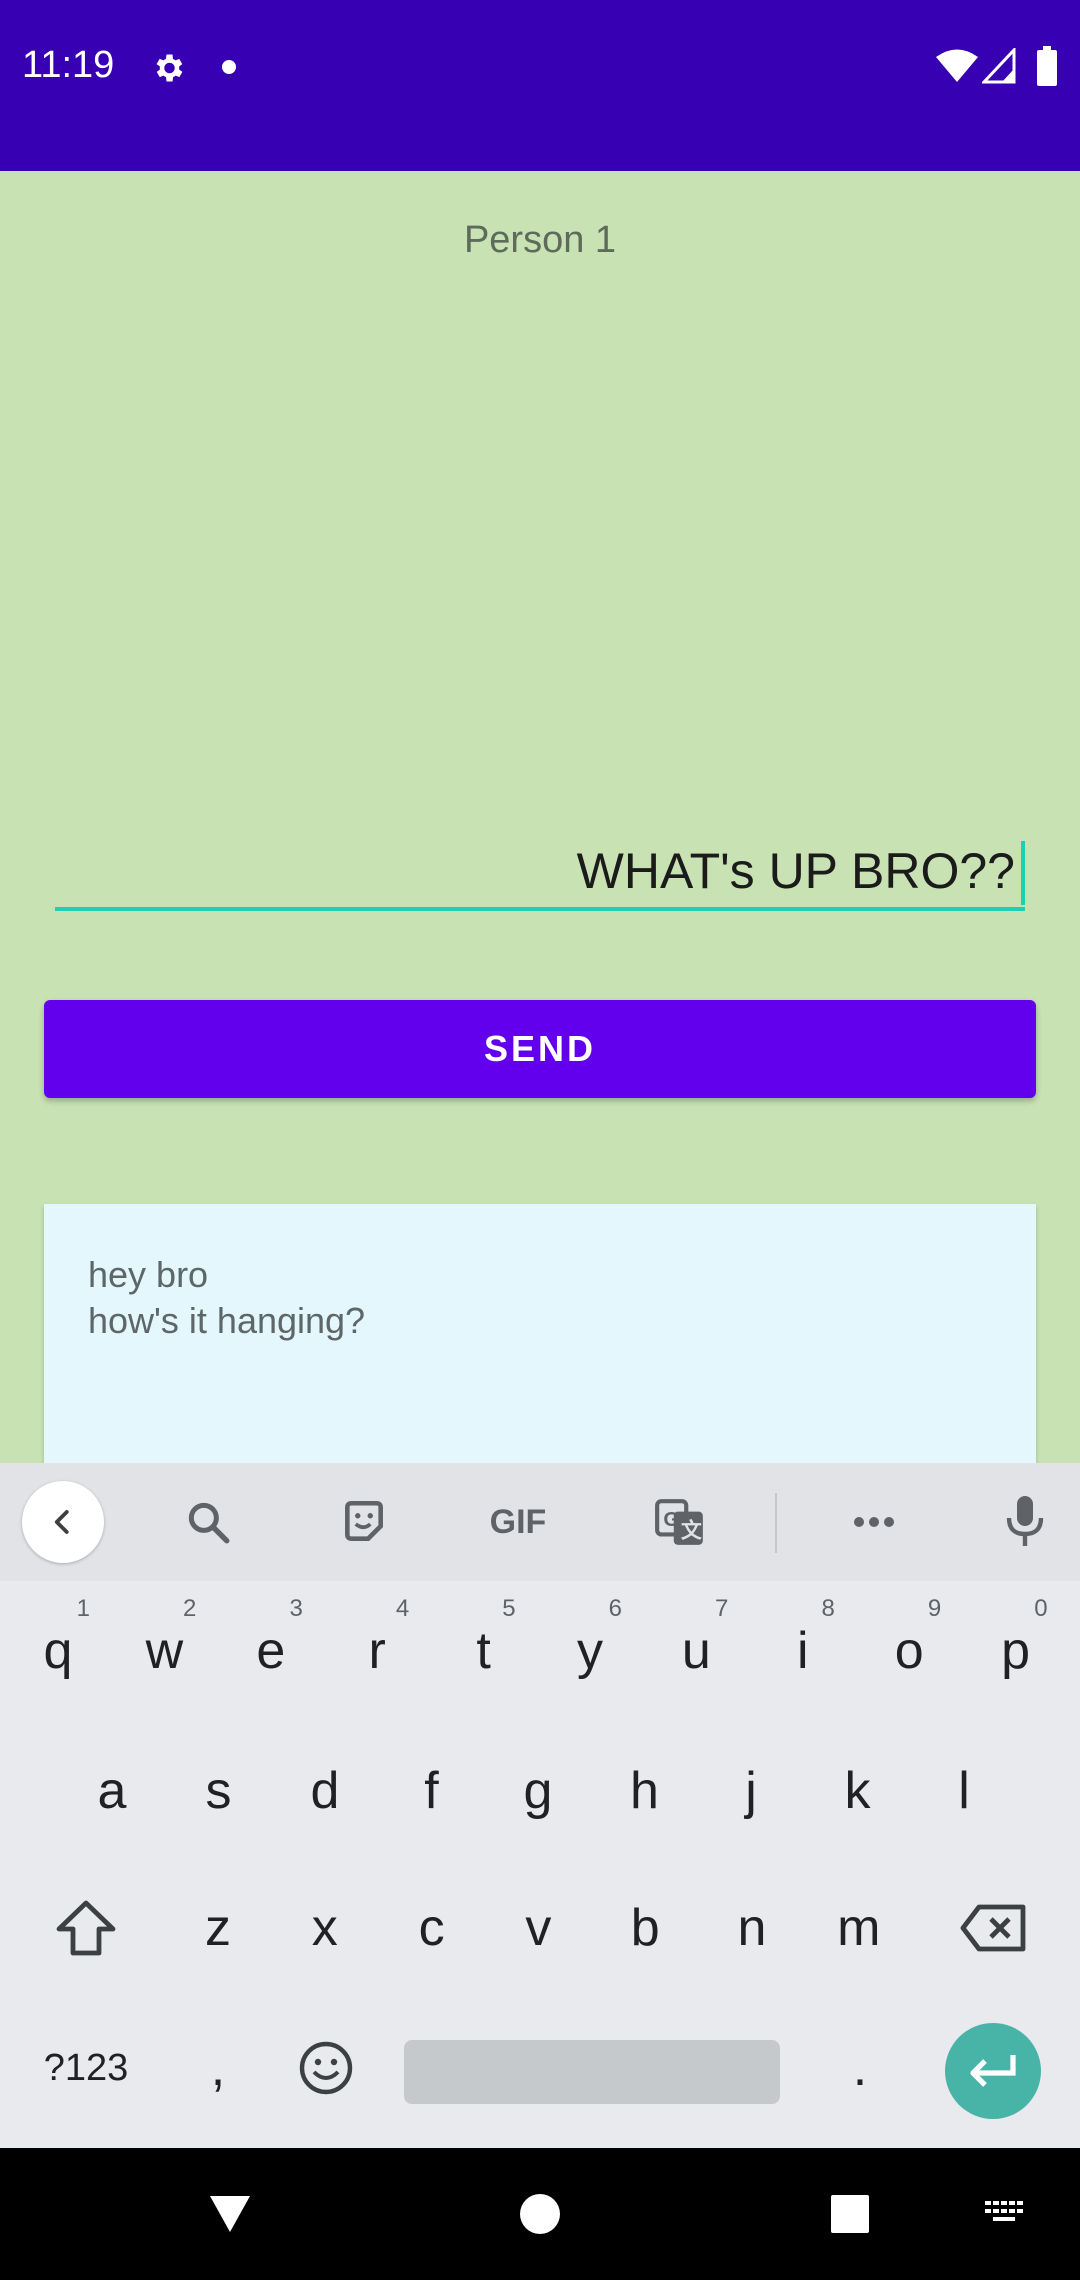 Image resolution: width=1080 pixels, height=2280 pixels. I want to click on key-hint: 4, so click(402, 1608).